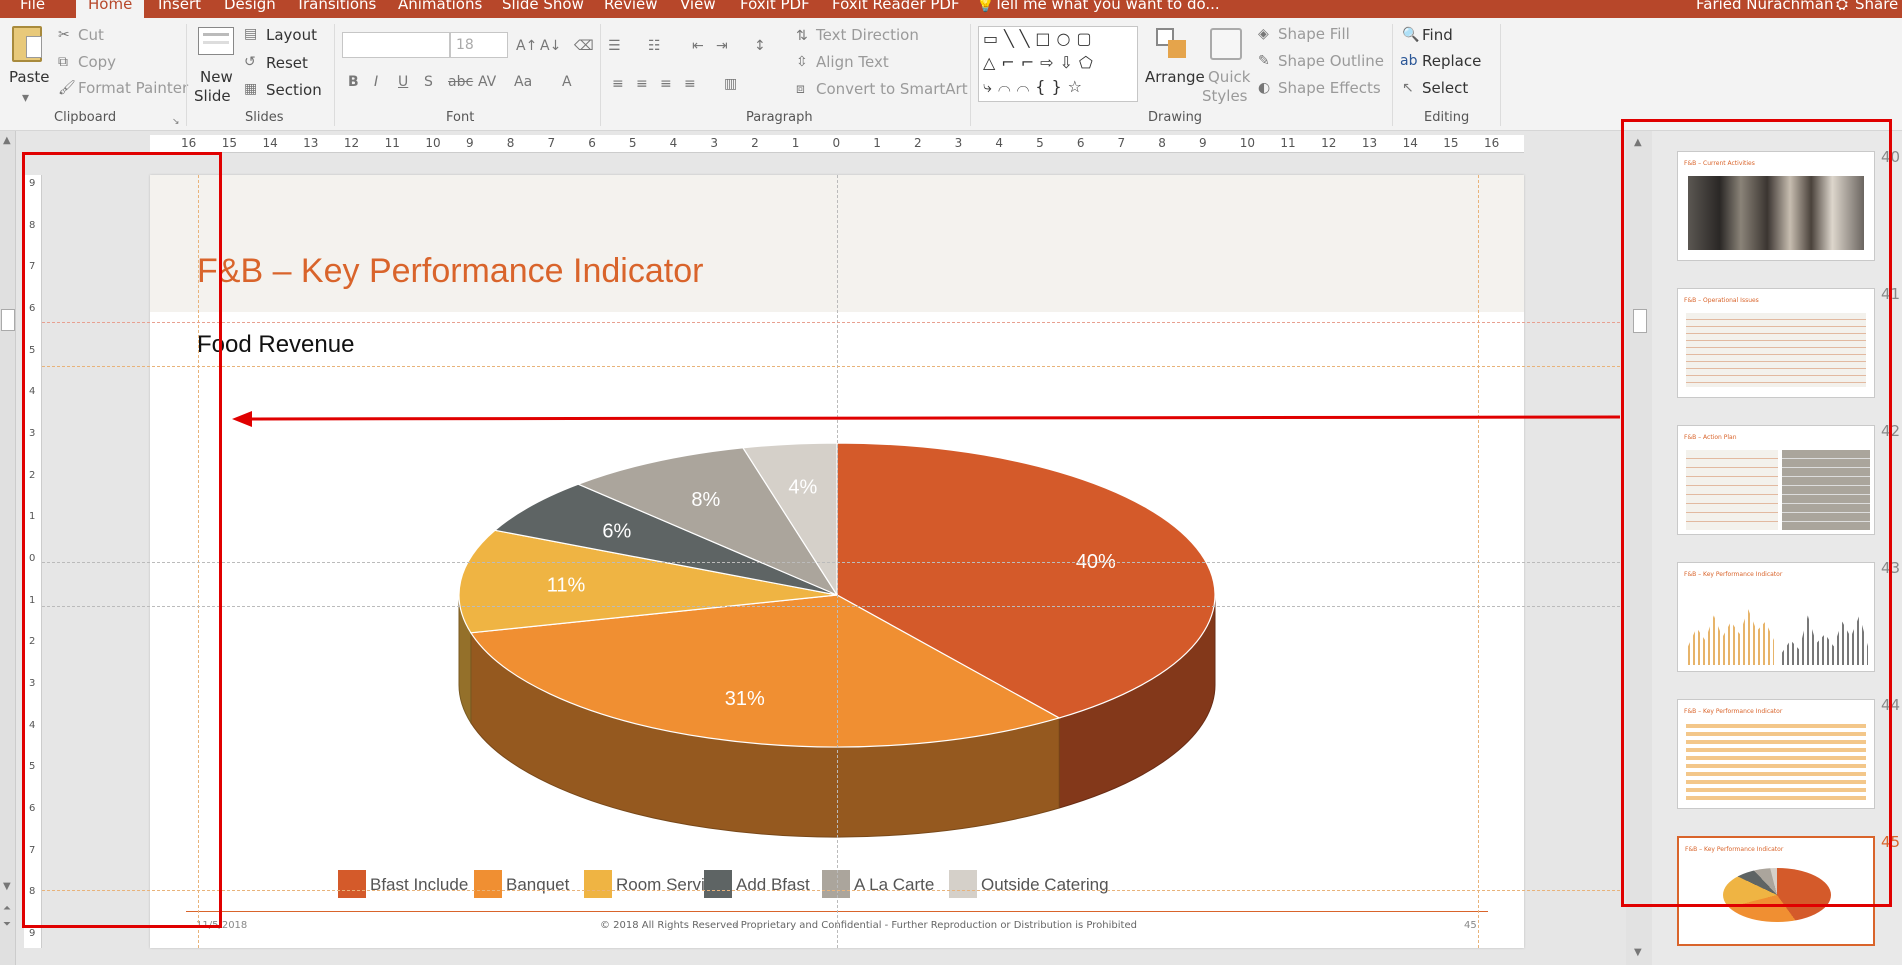 This screenshot has width=1902, height=965. Describe the element at coordinates (618, 84) in the screenshot. I see `align-left-icon: ≡` at that location.